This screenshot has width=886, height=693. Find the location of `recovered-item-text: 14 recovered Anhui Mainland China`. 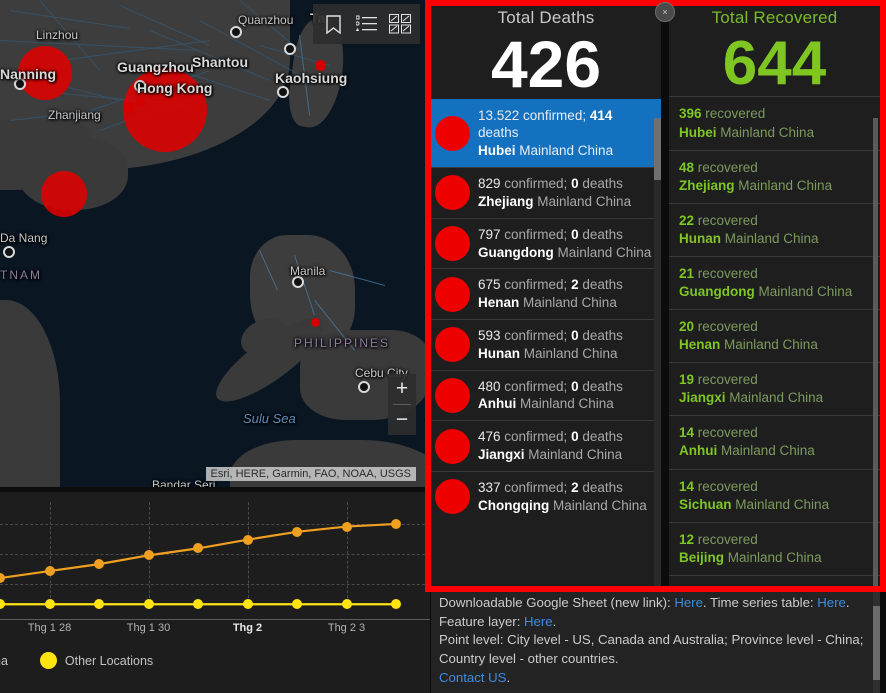

recovered-item-text: 14 recovered Anhui Mainland China is located at coordinates (747, 442).